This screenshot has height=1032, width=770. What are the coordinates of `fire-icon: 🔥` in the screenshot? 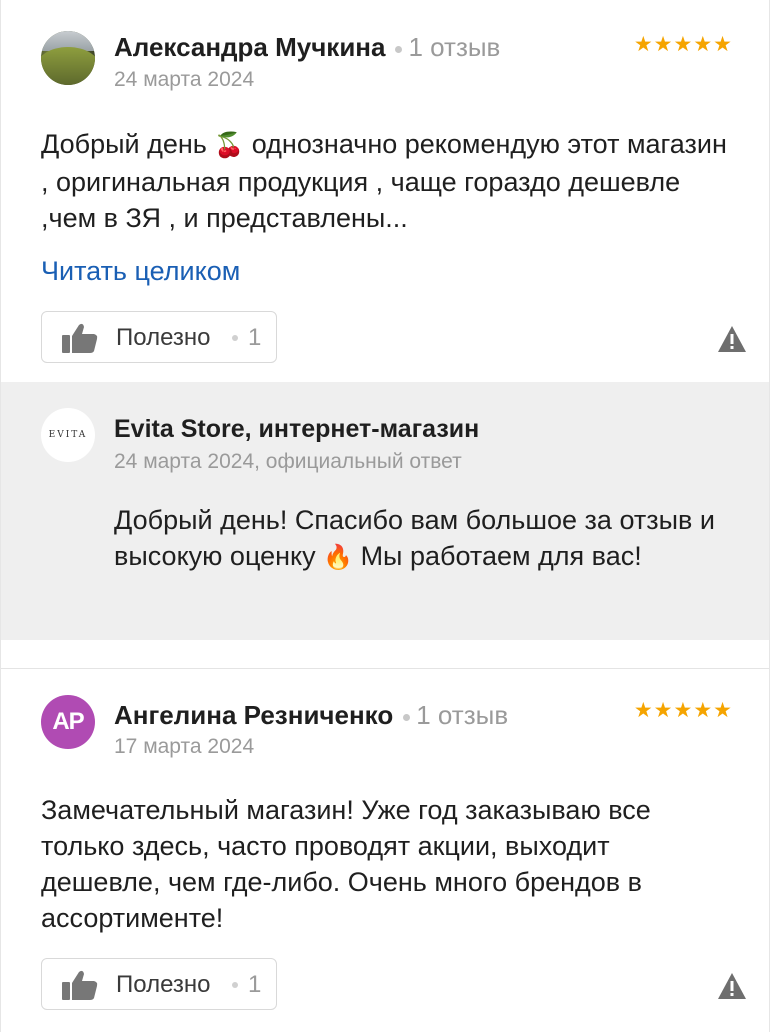 It's located at (338, 557).